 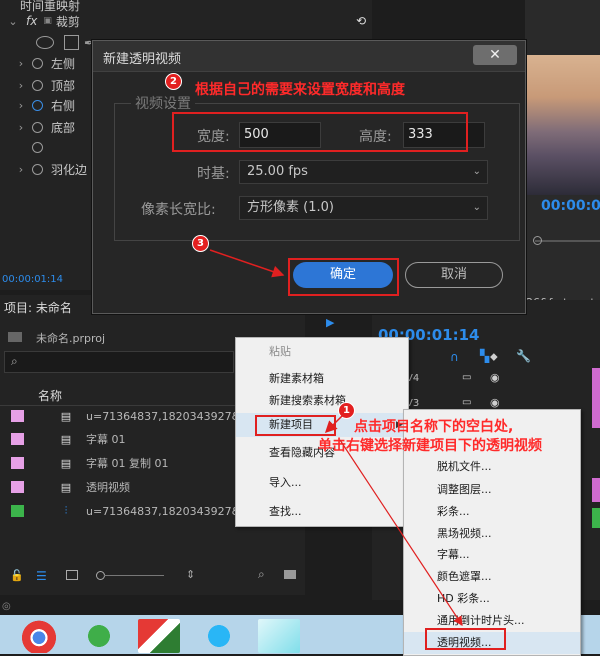 I want to click on arrow-to-ok-button, so click(x=247, y=263).